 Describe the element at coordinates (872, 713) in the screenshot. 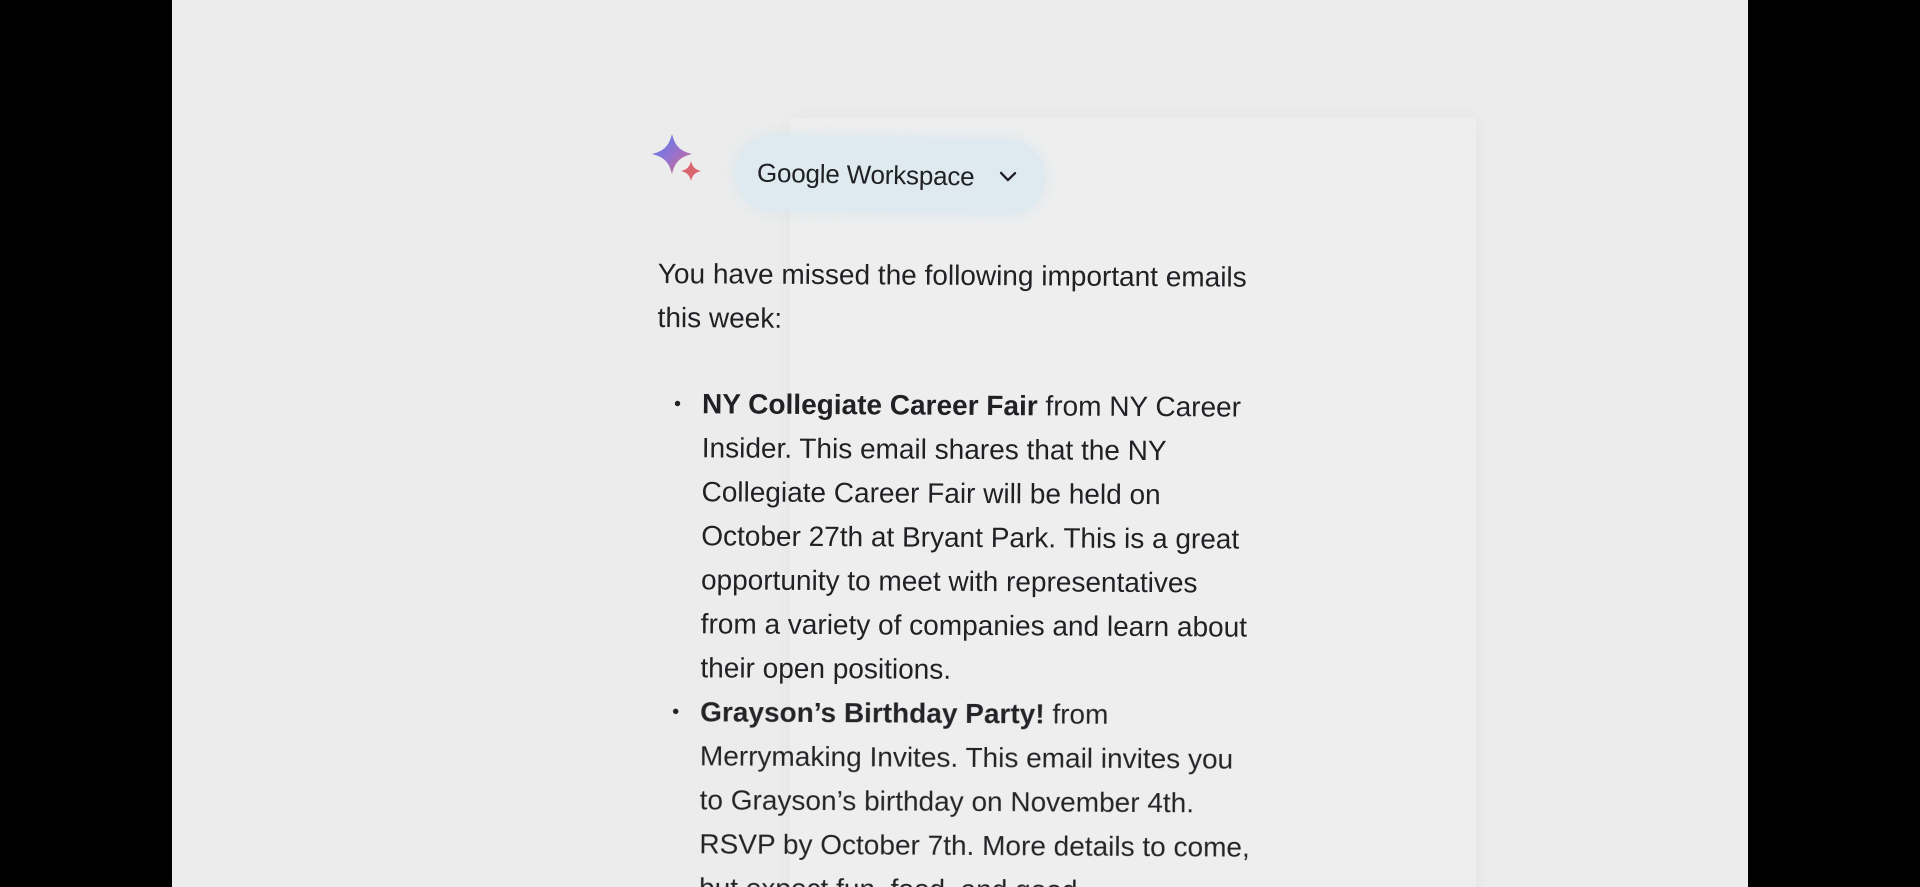

I see `email-subject: Grayson’s Birthday Party!` at that location.